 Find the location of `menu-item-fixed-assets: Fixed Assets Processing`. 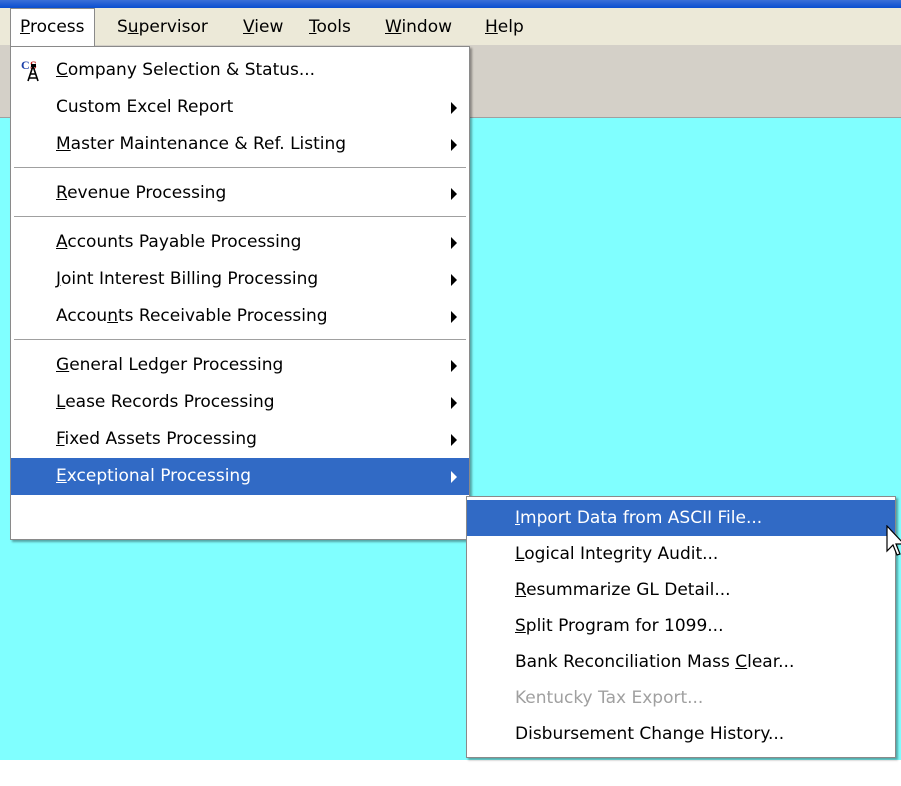

menu-item-fixed-assets: Fixed Assets Processing is located at coordinates (240, 439).